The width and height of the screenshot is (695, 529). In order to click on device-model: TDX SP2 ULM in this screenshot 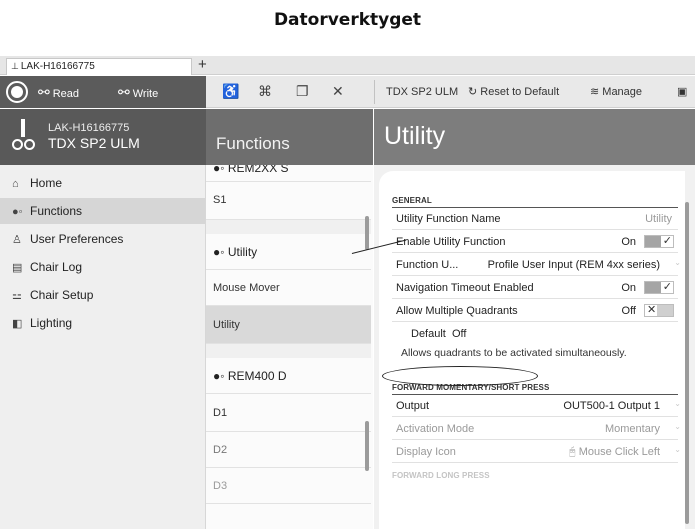, I will do `click(94, 143)`.